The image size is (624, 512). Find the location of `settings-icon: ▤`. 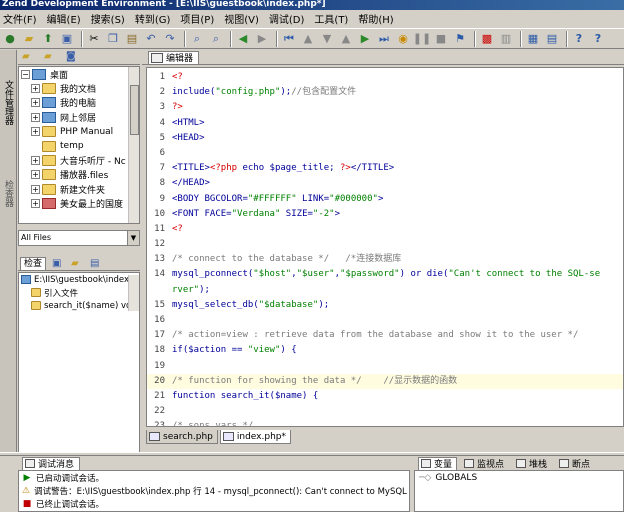

settings-icon: ▤ is located at coordinates (552, 39).